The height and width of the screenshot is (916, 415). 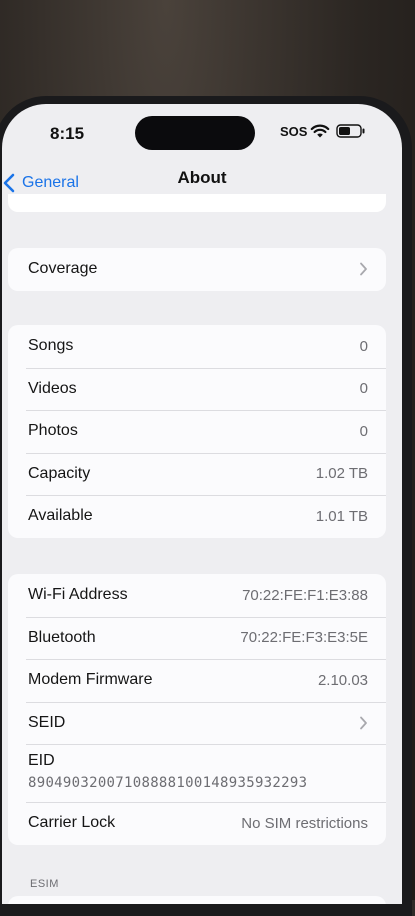 I want to click on scrolled-row-remnant, so click(x=197, y=203).